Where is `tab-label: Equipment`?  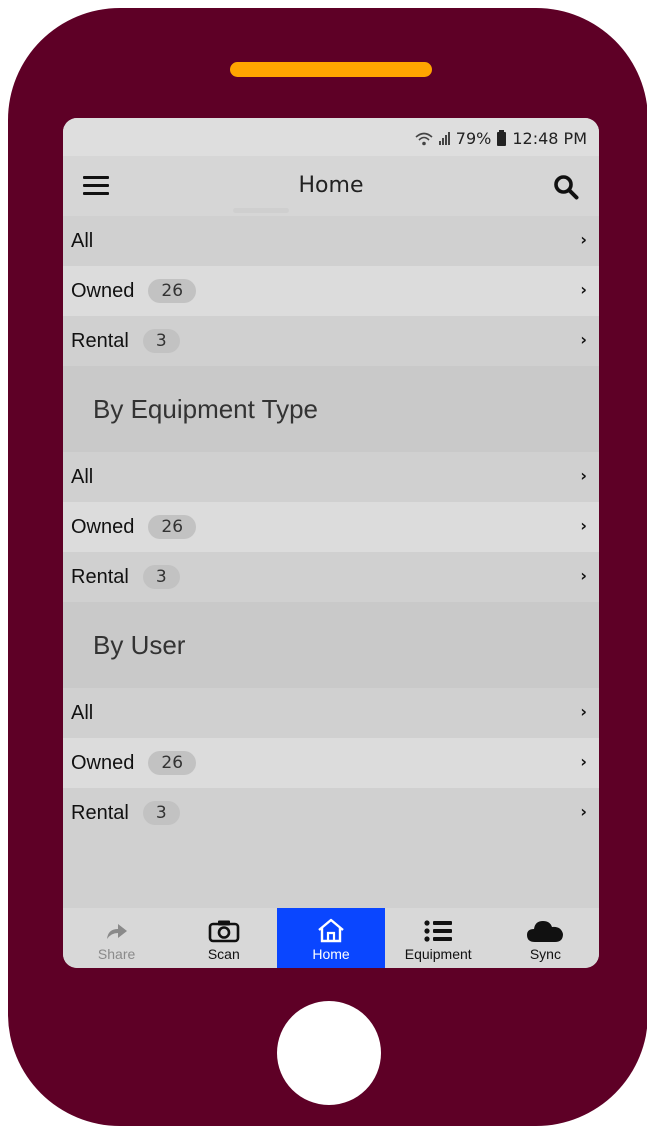 tab-label: Equipment is located at coordinates (438, 954).